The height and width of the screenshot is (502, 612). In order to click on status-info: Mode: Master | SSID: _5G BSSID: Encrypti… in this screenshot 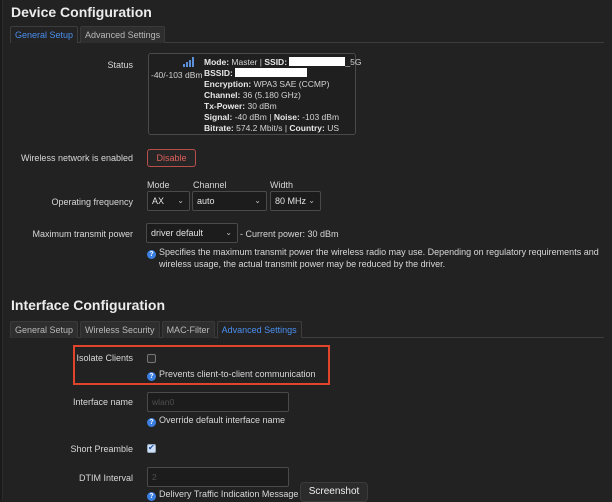, I will do `click(282, 95)`.